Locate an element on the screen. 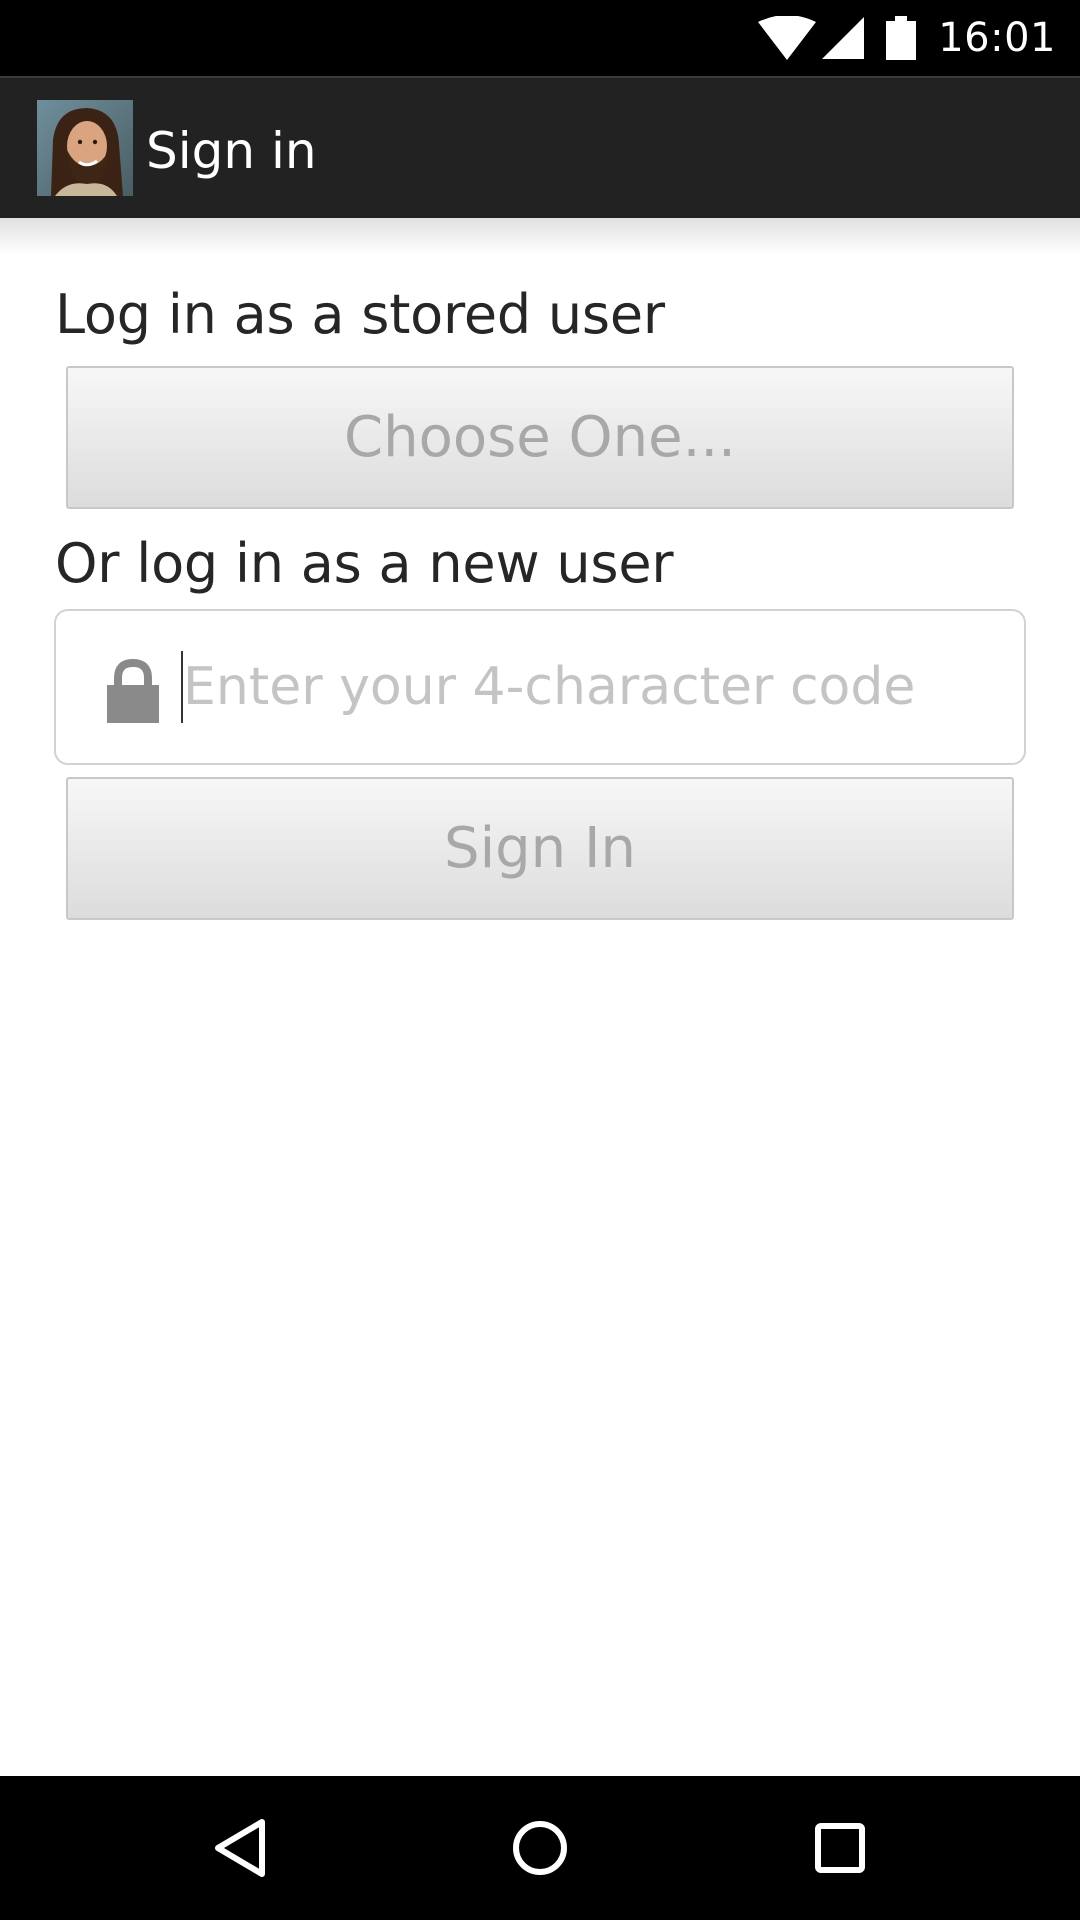  code-field is located at coordinates (540, 687).